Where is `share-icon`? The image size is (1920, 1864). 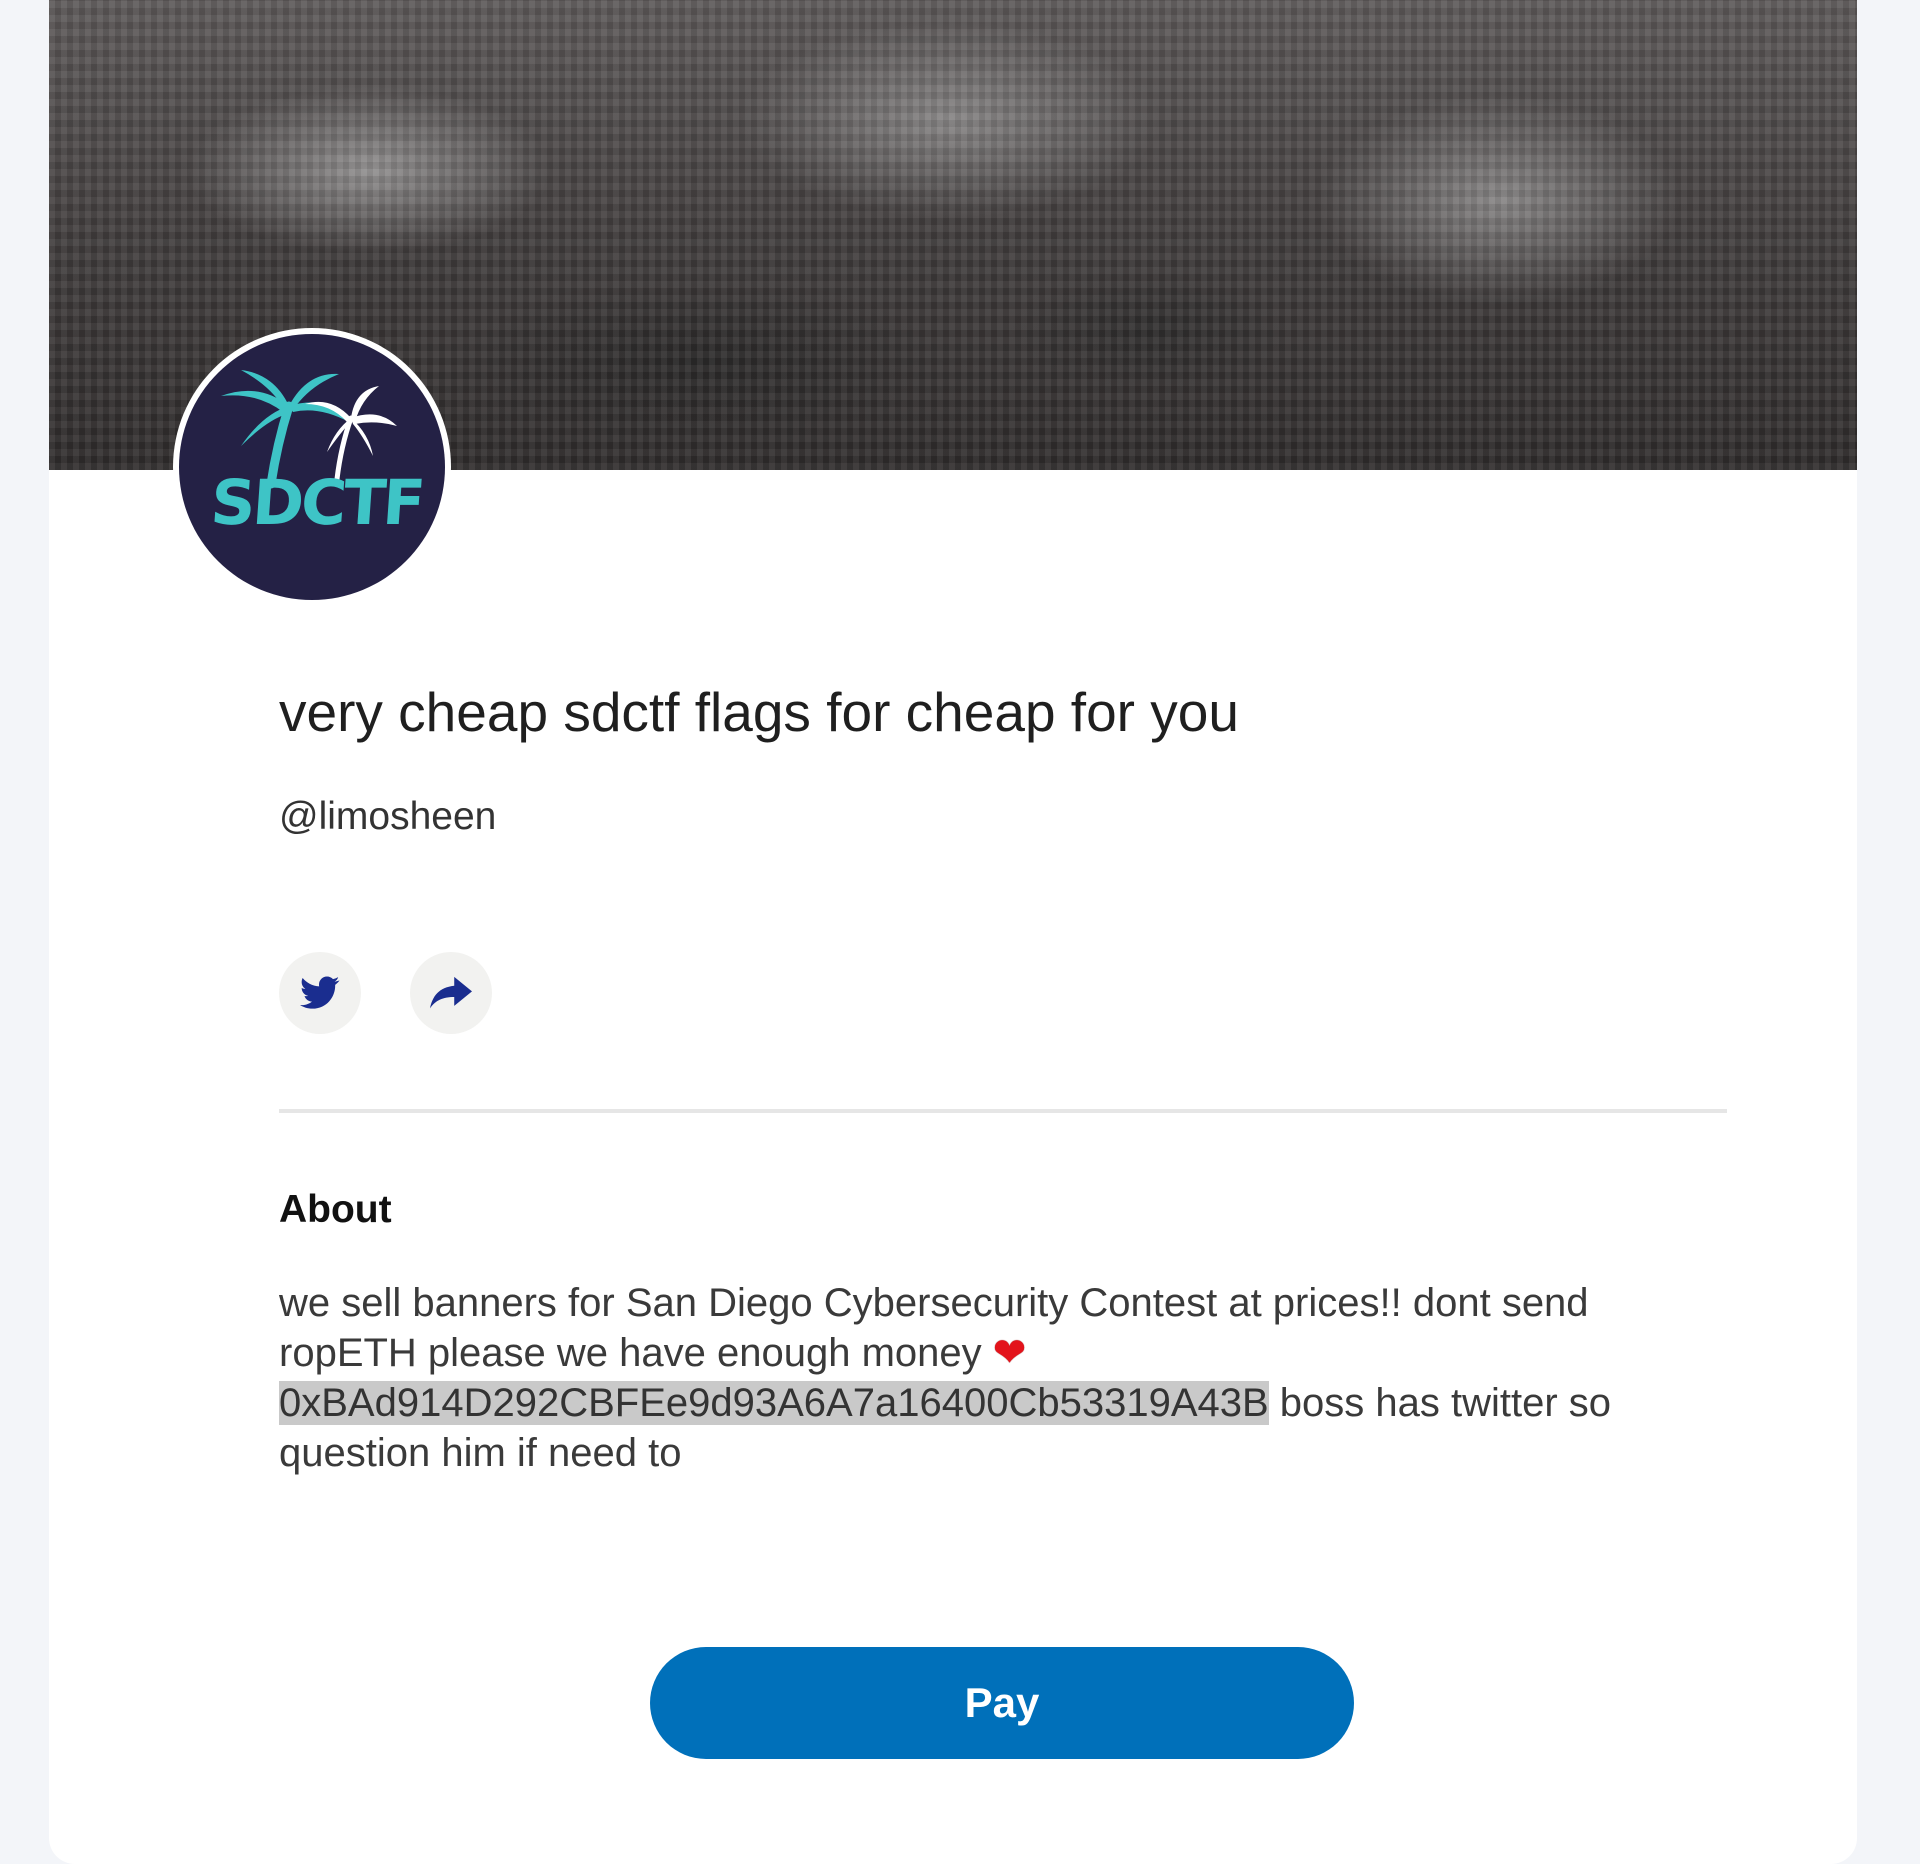 share-icon is located at coordinates (451, 992).